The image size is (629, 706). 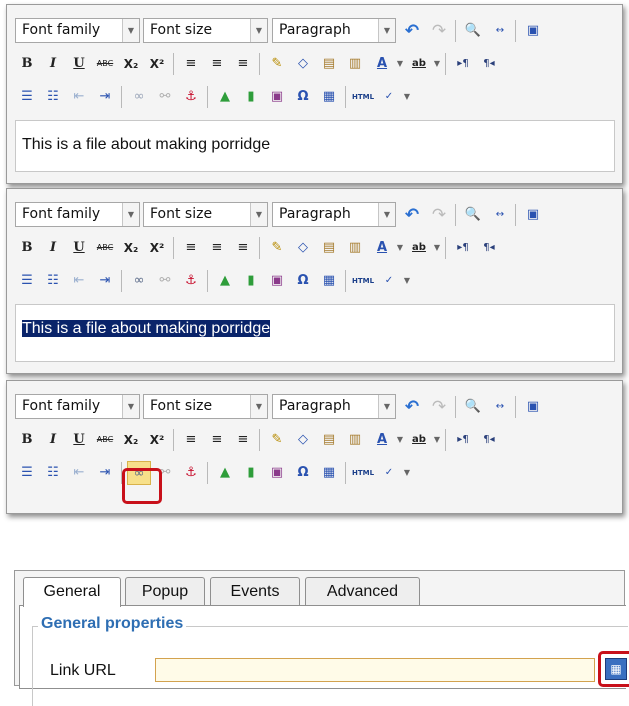 I want to click on fullscreen-icon: ▣, so click(x=533, y=407).